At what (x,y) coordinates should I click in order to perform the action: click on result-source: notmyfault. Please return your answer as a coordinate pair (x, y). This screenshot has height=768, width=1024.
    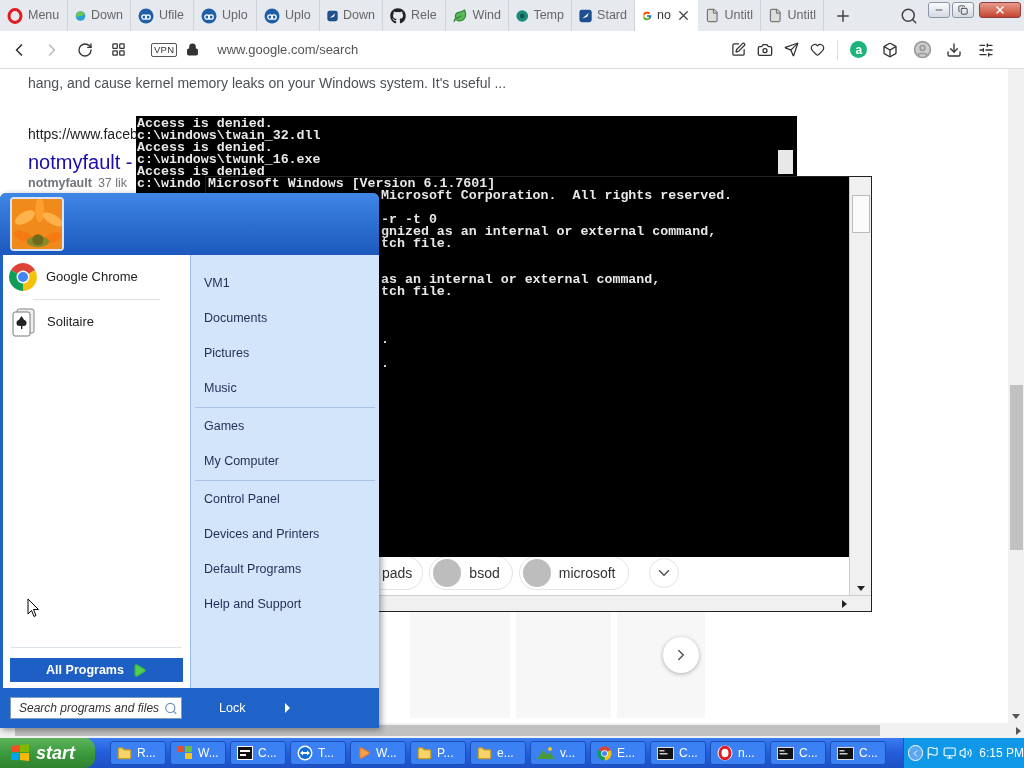
    Looking at the image, I should click on (60, 183).